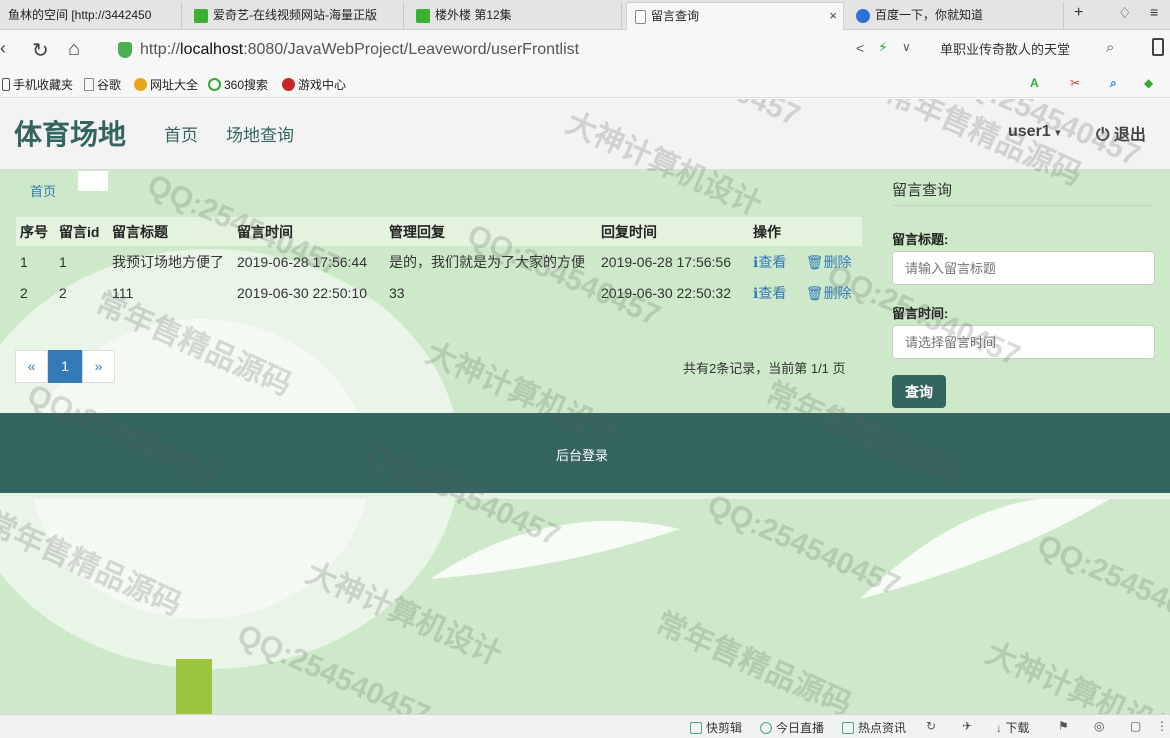  I want to click on record-summary: 共有2条记录，当前第 1/1 页, so click(764, 368).